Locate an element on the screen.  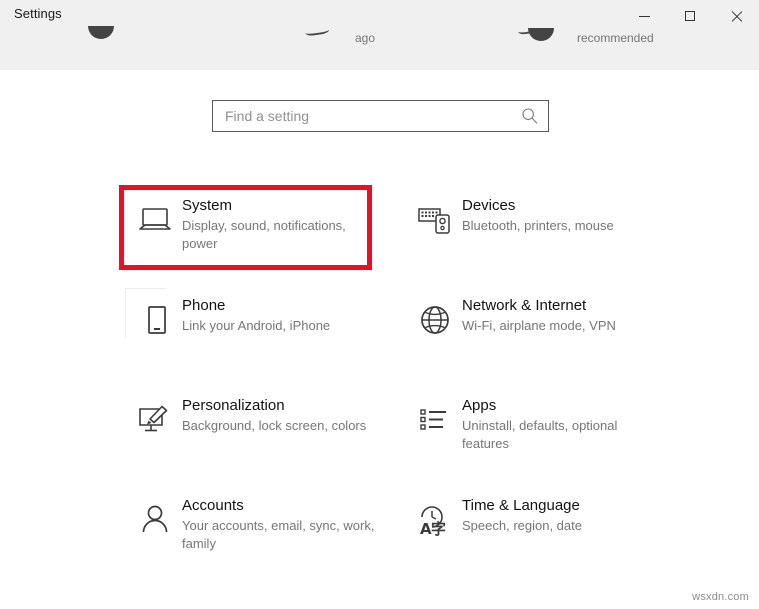
close-icon is located at coordinates (736, 16).